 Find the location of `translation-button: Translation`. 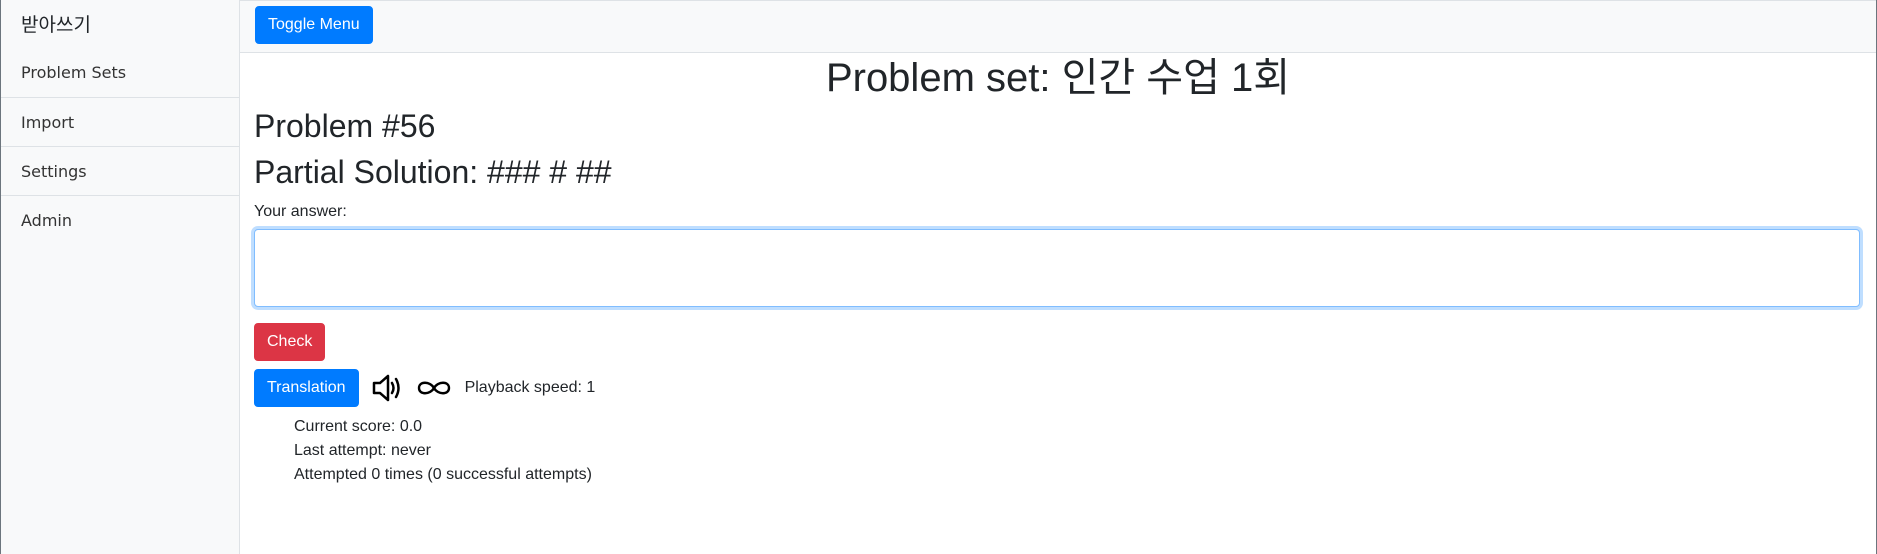

translation-button: Translation is located at coordinates (306, 388).